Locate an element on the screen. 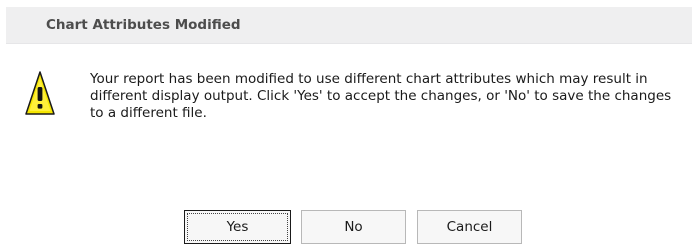 Image resolution: width=692 pixels, height=249 pixels. cancel-button: Cancel is located at coordinates (469, 227).